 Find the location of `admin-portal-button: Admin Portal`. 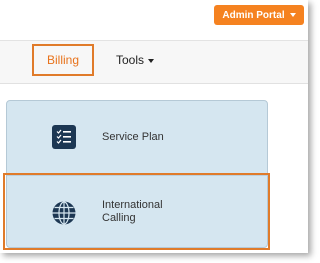

admin-portal-button: Admin Portal is located at coordinates (259, 15).